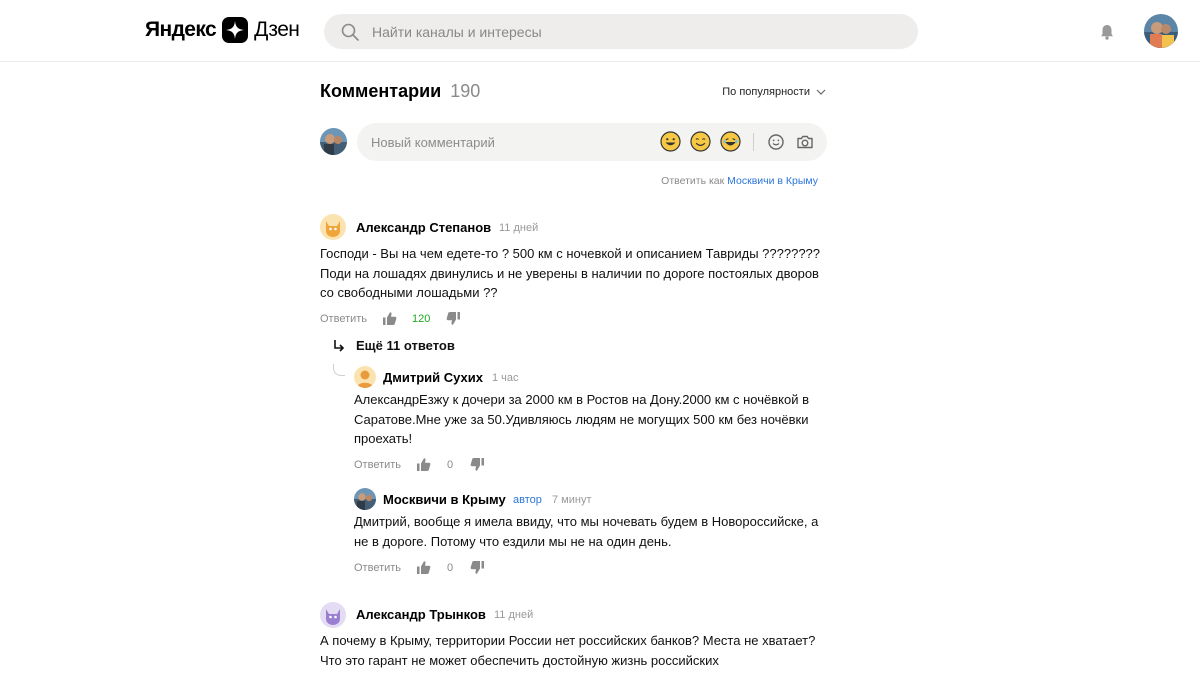  I want to click on user-avatar, so click(1161, 31).